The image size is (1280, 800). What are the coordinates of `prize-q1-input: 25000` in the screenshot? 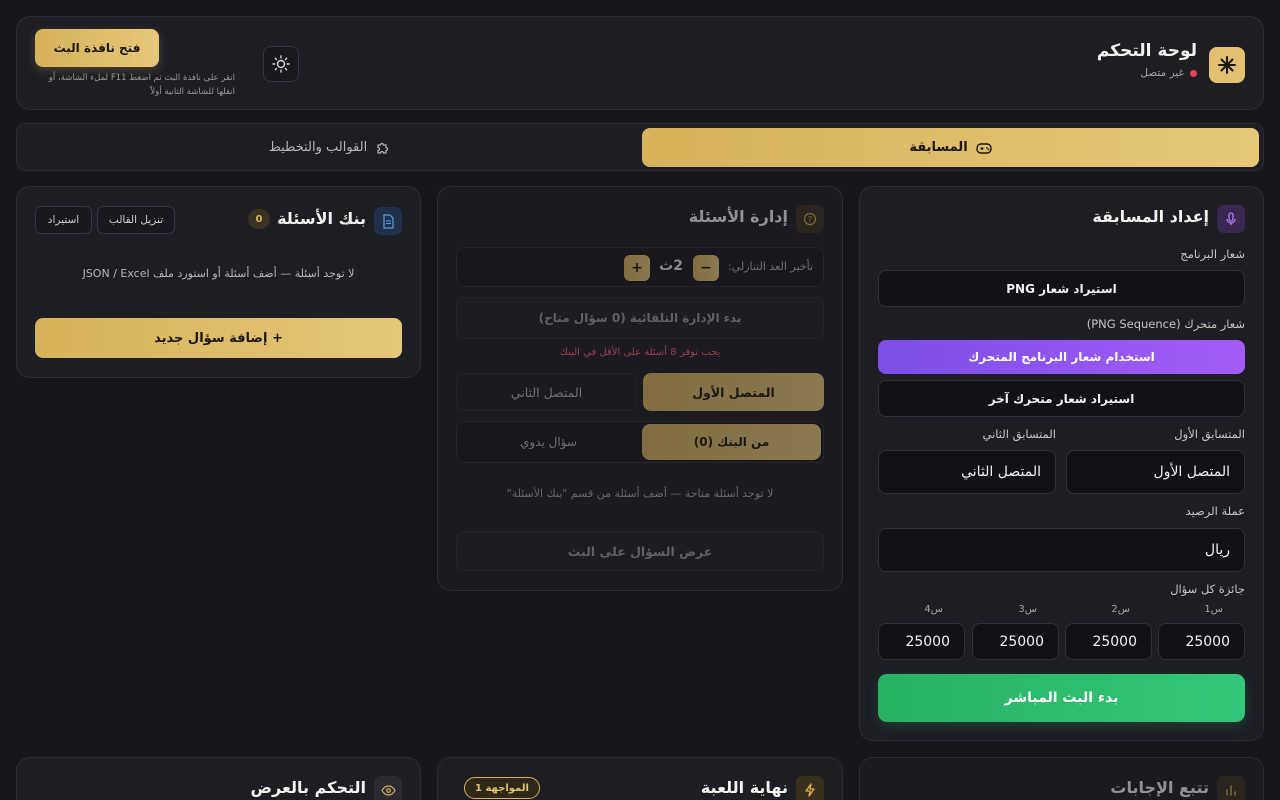 It's located at (1201, 641).